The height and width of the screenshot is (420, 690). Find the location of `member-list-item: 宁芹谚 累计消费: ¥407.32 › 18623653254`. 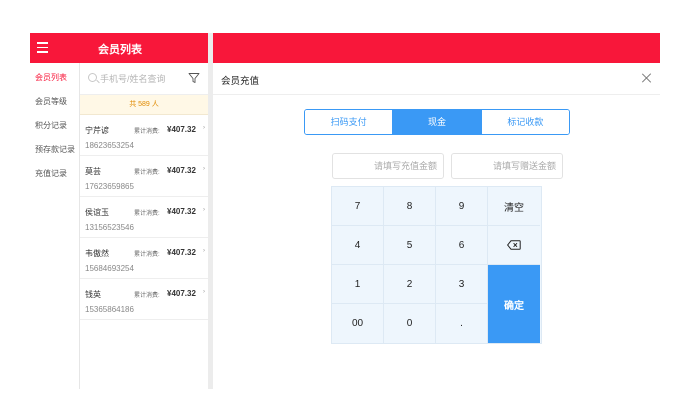

member-list-item: 宁芹谚 累计消费: ¥407.32 › 18623653254 is located at coordinates (144, 135).